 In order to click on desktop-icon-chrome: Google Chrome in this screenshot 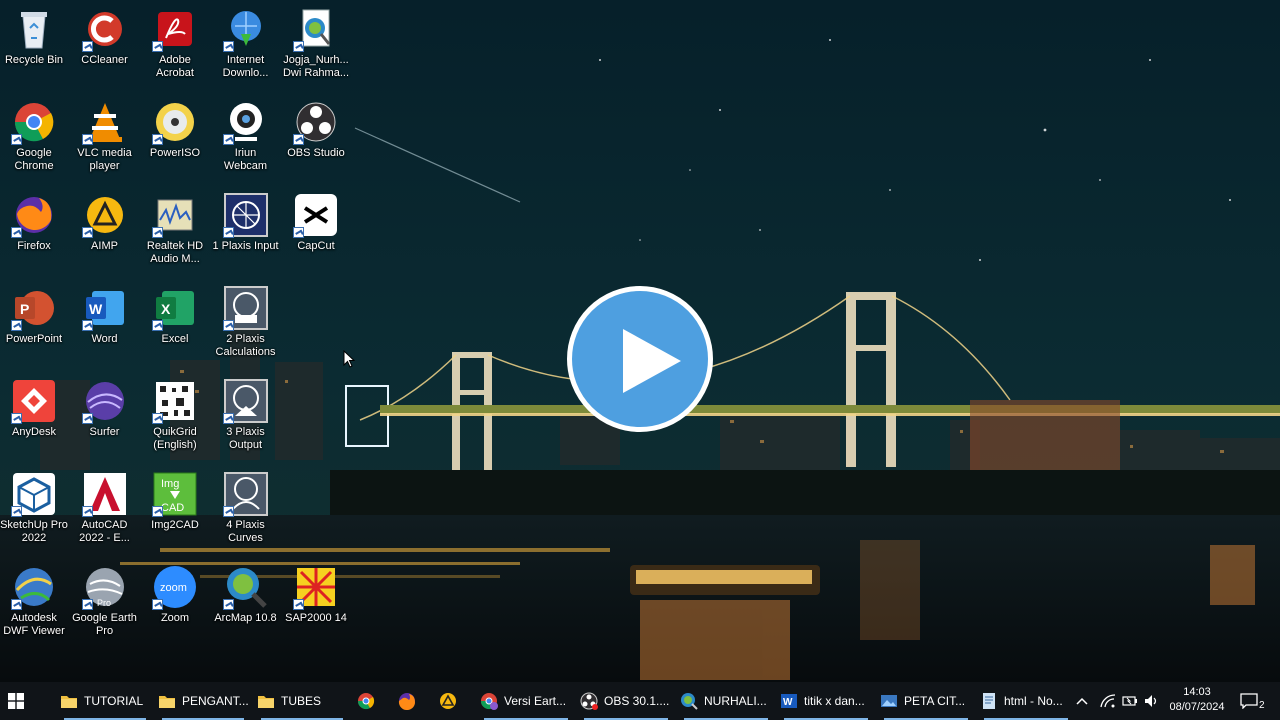, I will do `click(34, 140)`.